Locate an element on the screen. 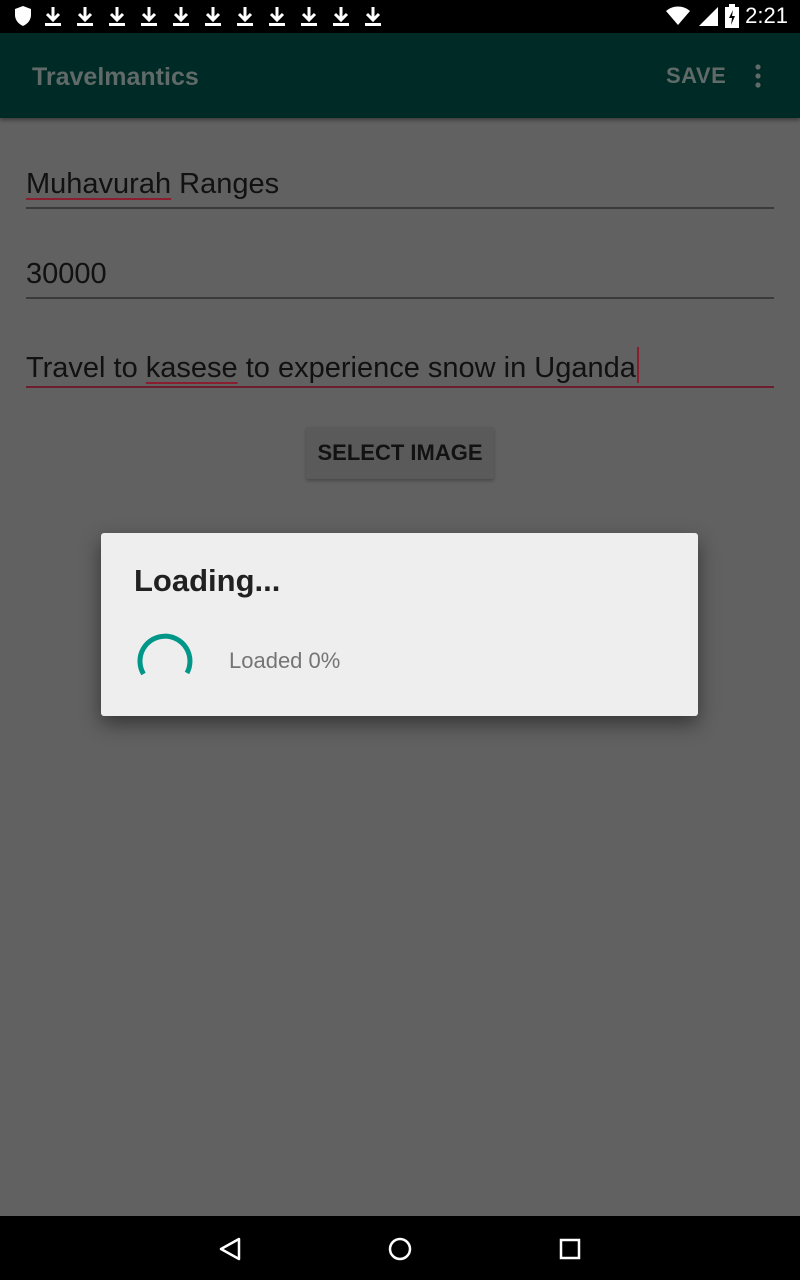  loading-dialog: Loading... Loaded 0% is located at coordinates (399, 624).